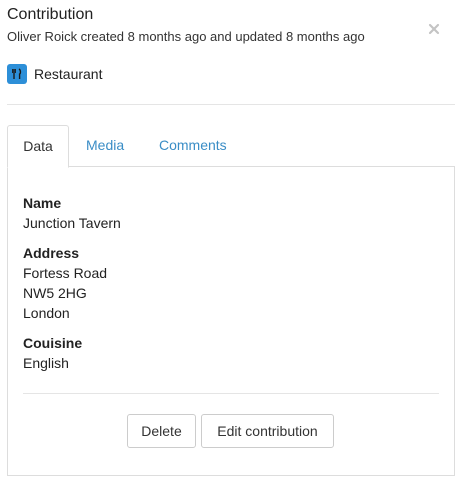 The image size is (463, 485). What do you see at coordinates (50, 14) in the screenshot?
I see `page-title: Contribution` at bounding box center [50, 14].